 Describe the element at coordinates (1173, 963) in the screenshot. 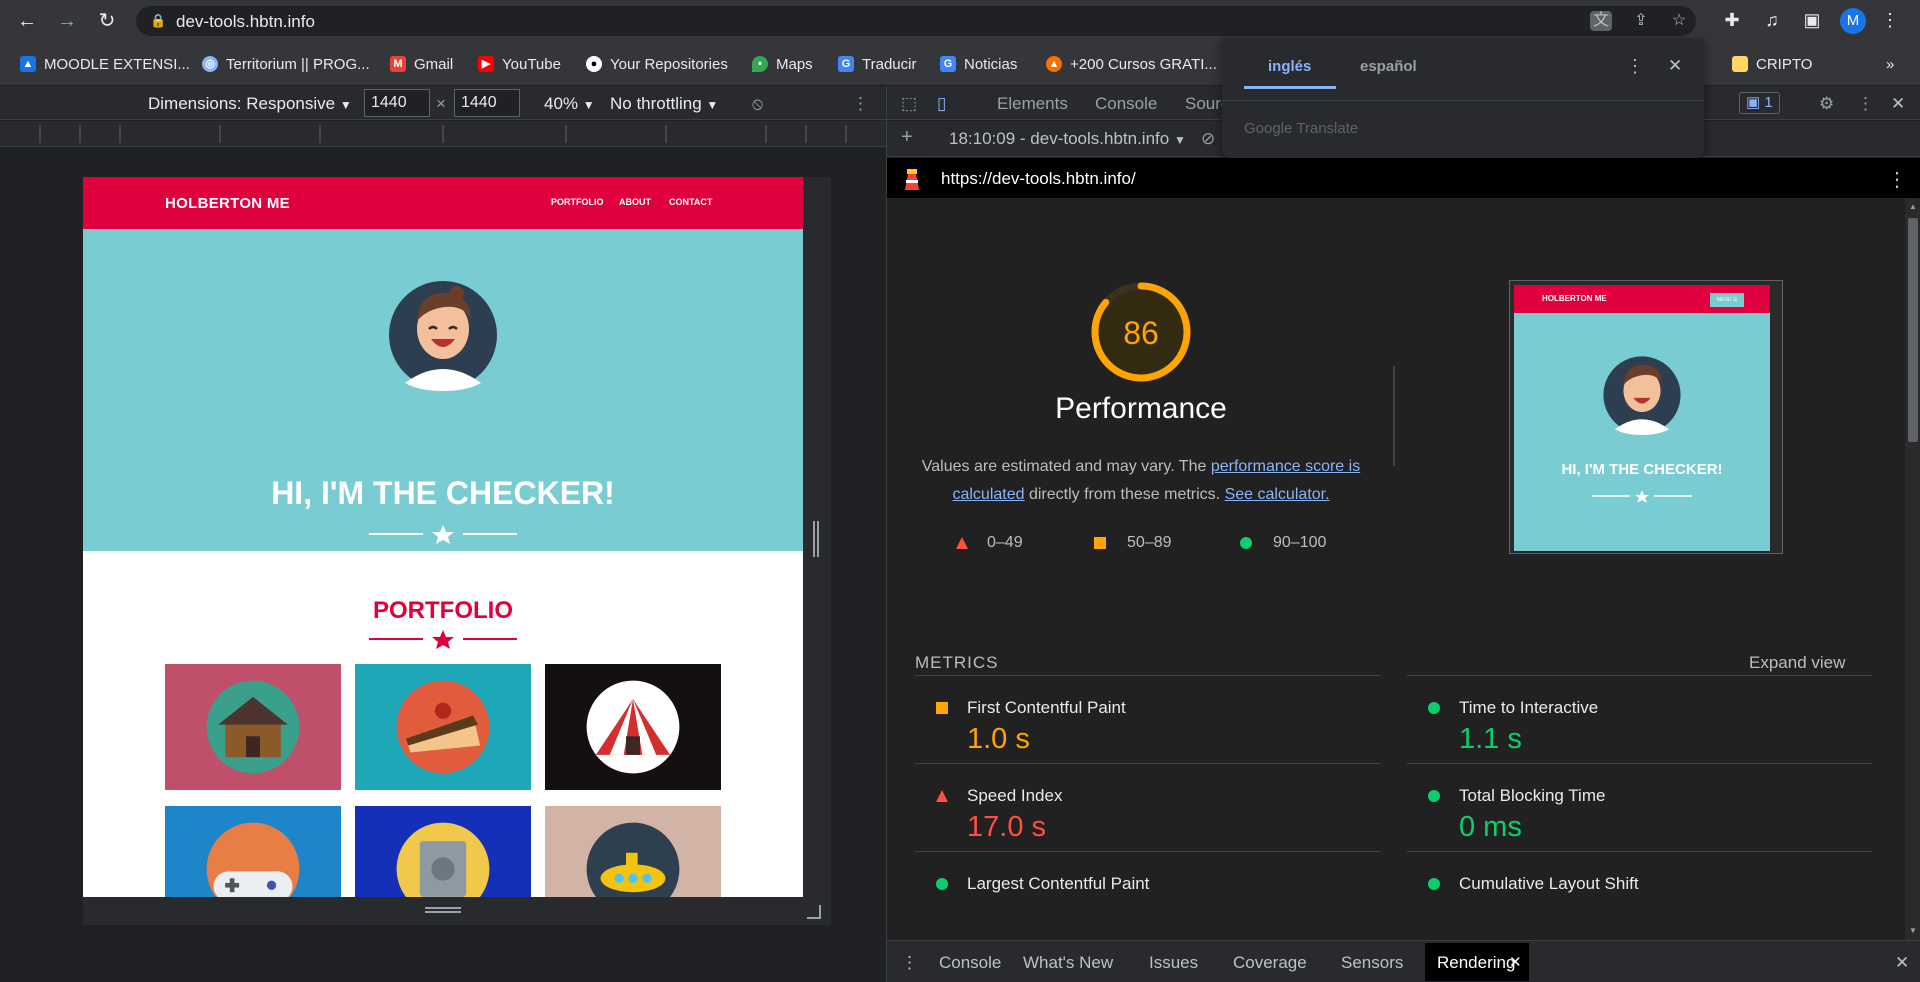

I see `drawer-tab-issues: Issues` at that location.